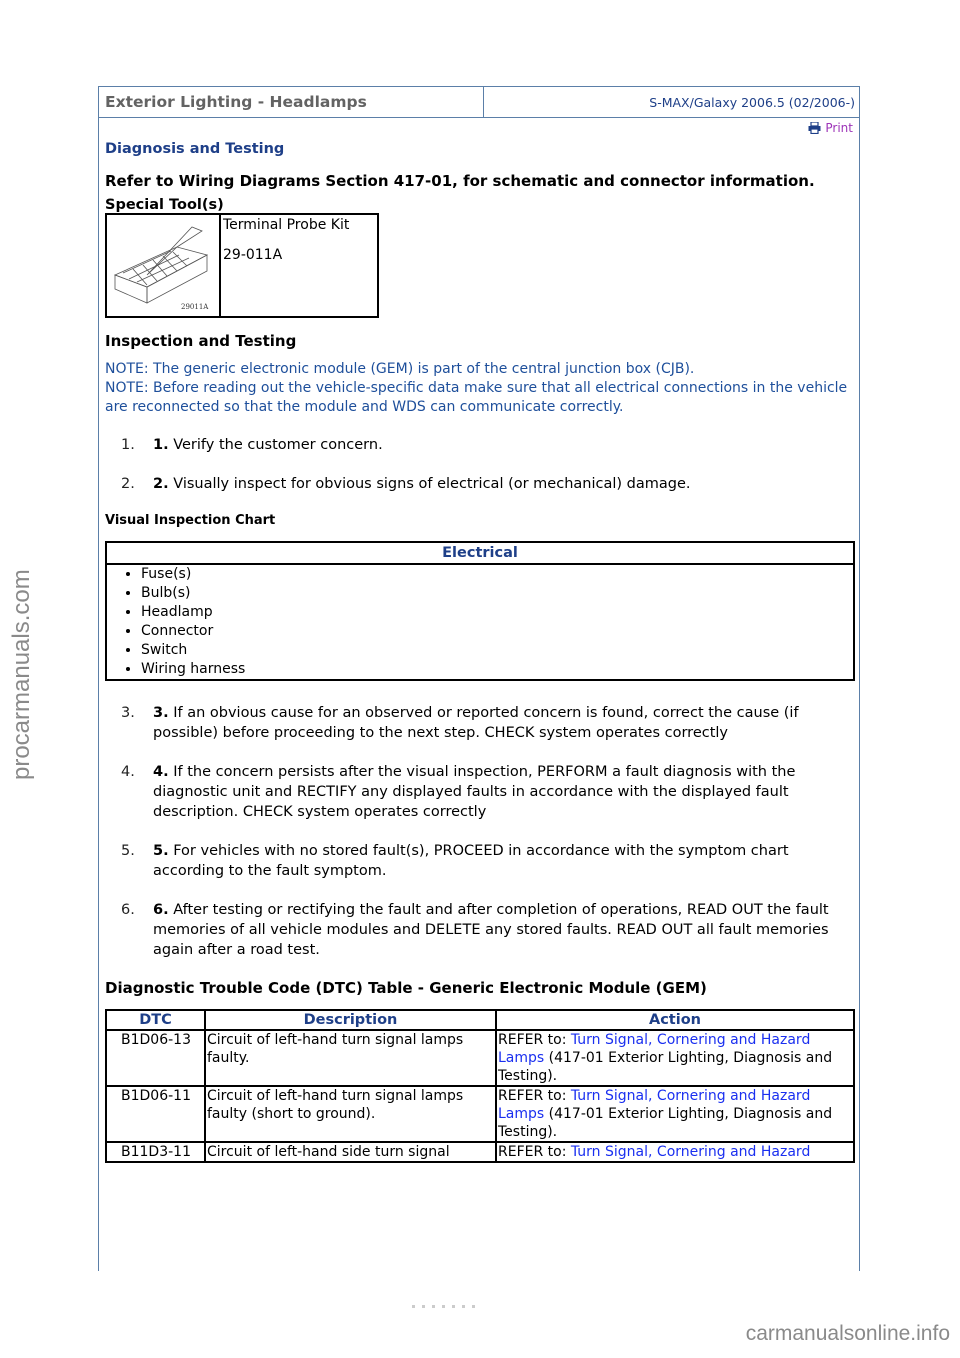  What do you see at coordinates (161, 910) in the screenshot?
I see `step-bold-number: 6.` at bounding box center [161, 910].